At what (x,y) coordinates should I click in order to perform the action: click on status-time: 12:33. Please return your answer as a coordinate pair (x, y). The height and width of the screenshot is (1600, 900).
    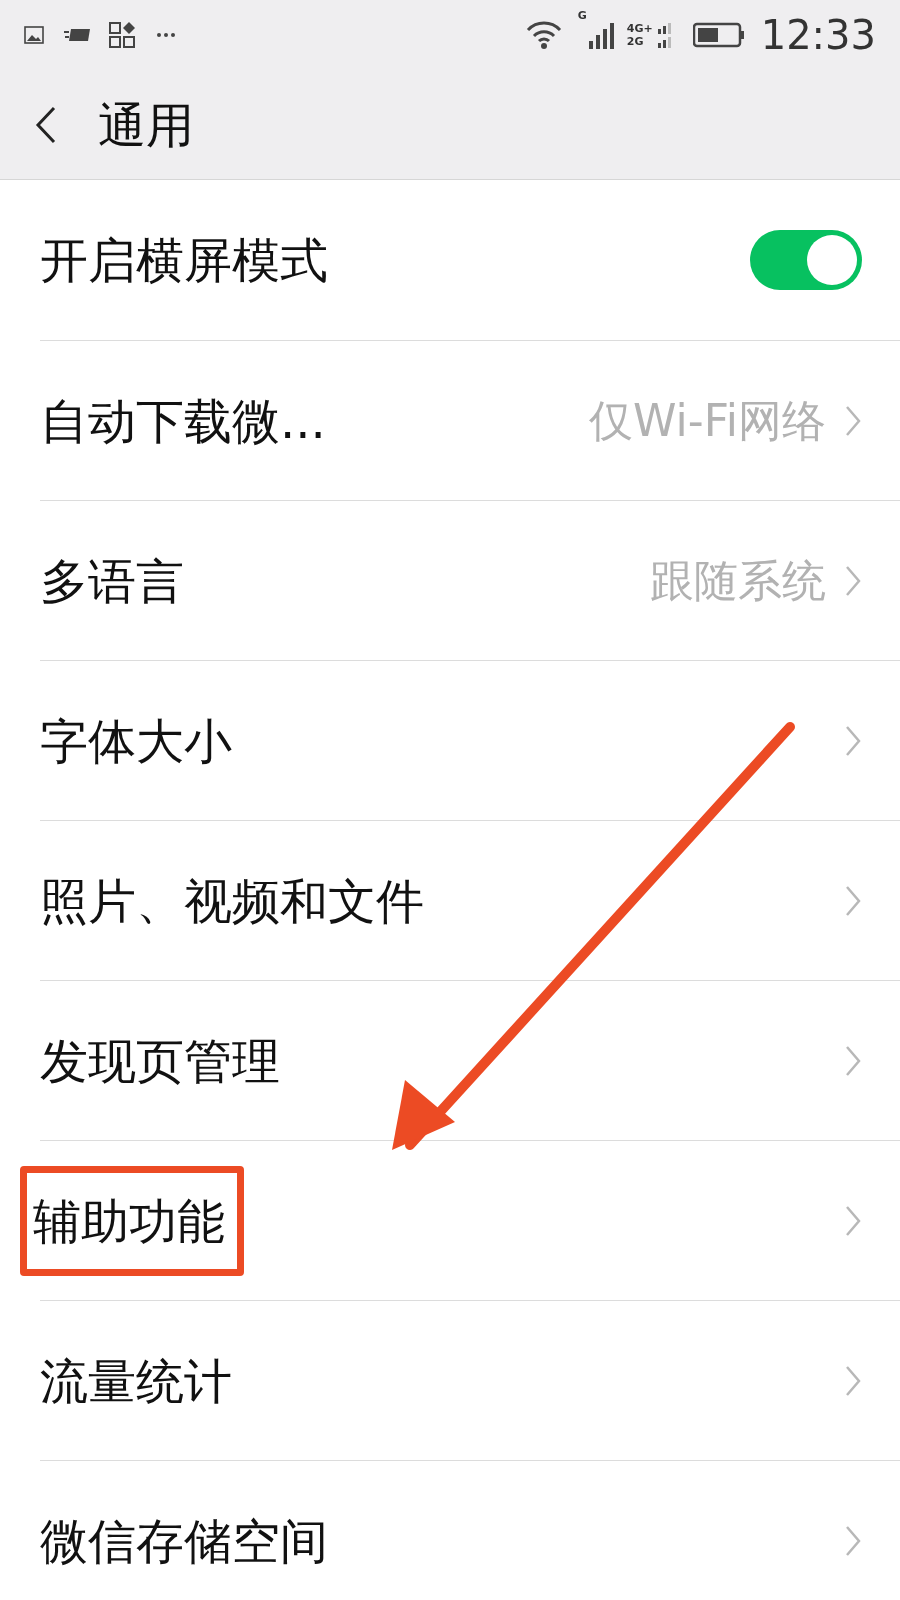
    Looking at the image, I should click on (818, 35).